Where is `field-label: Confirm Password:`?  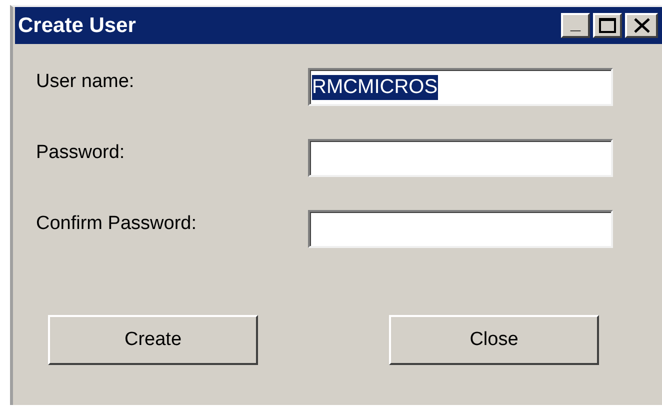
field-label: Confirm Password: is located at coordinates (117, 224).